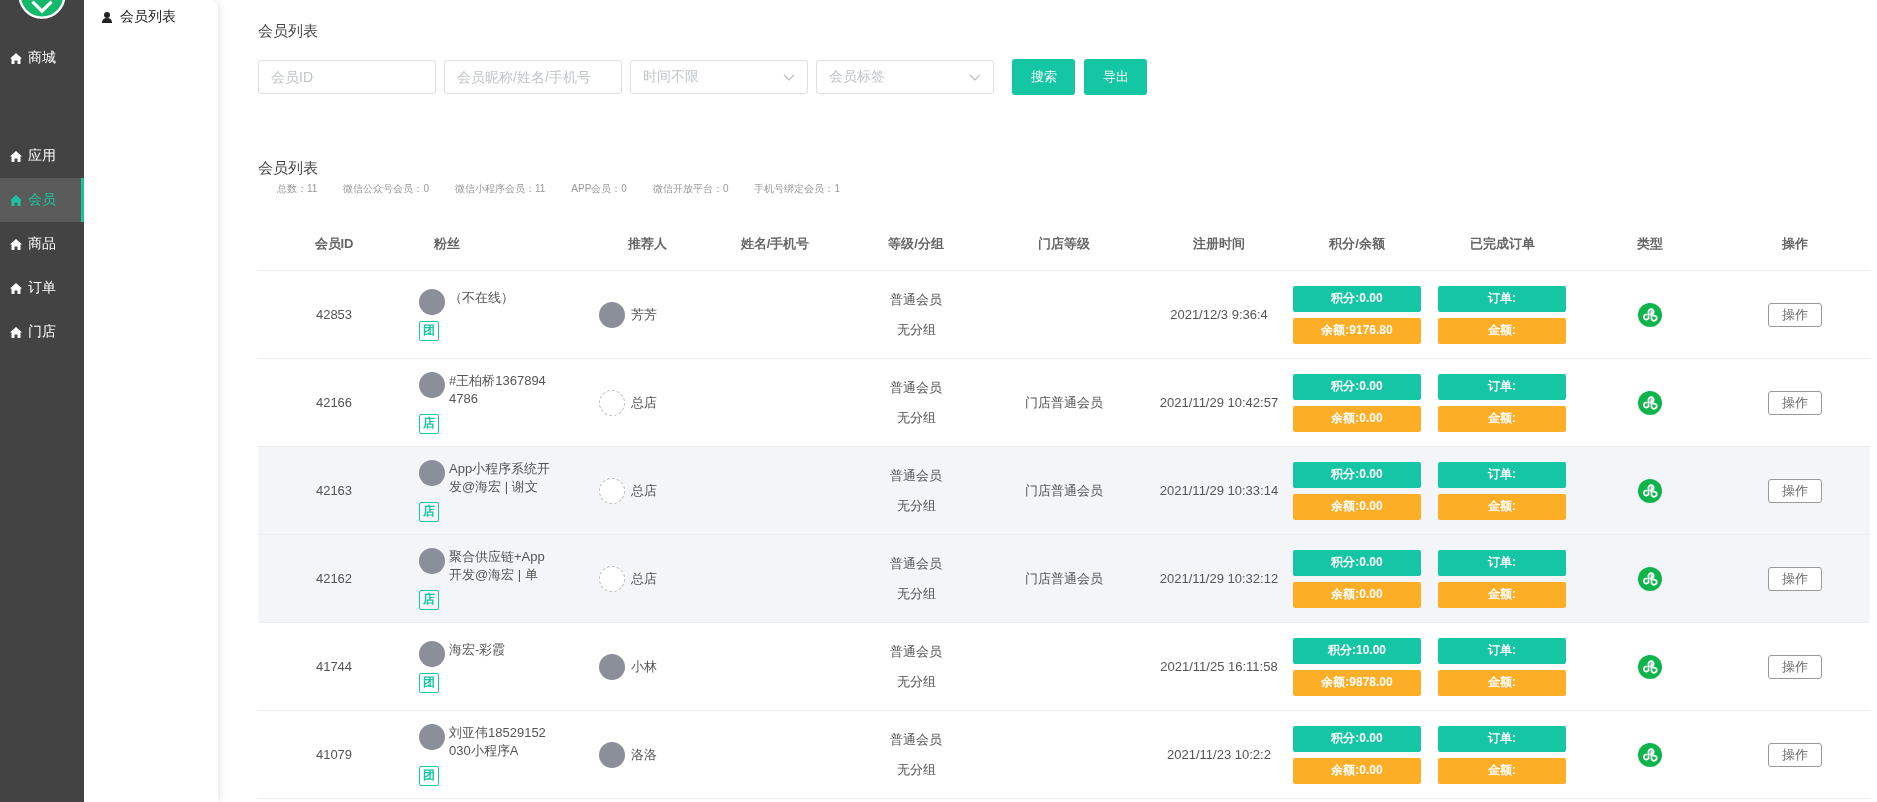 The image size is (1877, 802). What do you see at coordinates (1219, 490) in the screenshot?
I see `register-time: 2021/11/29 10:33:14` at bounding box center [1219, 490].